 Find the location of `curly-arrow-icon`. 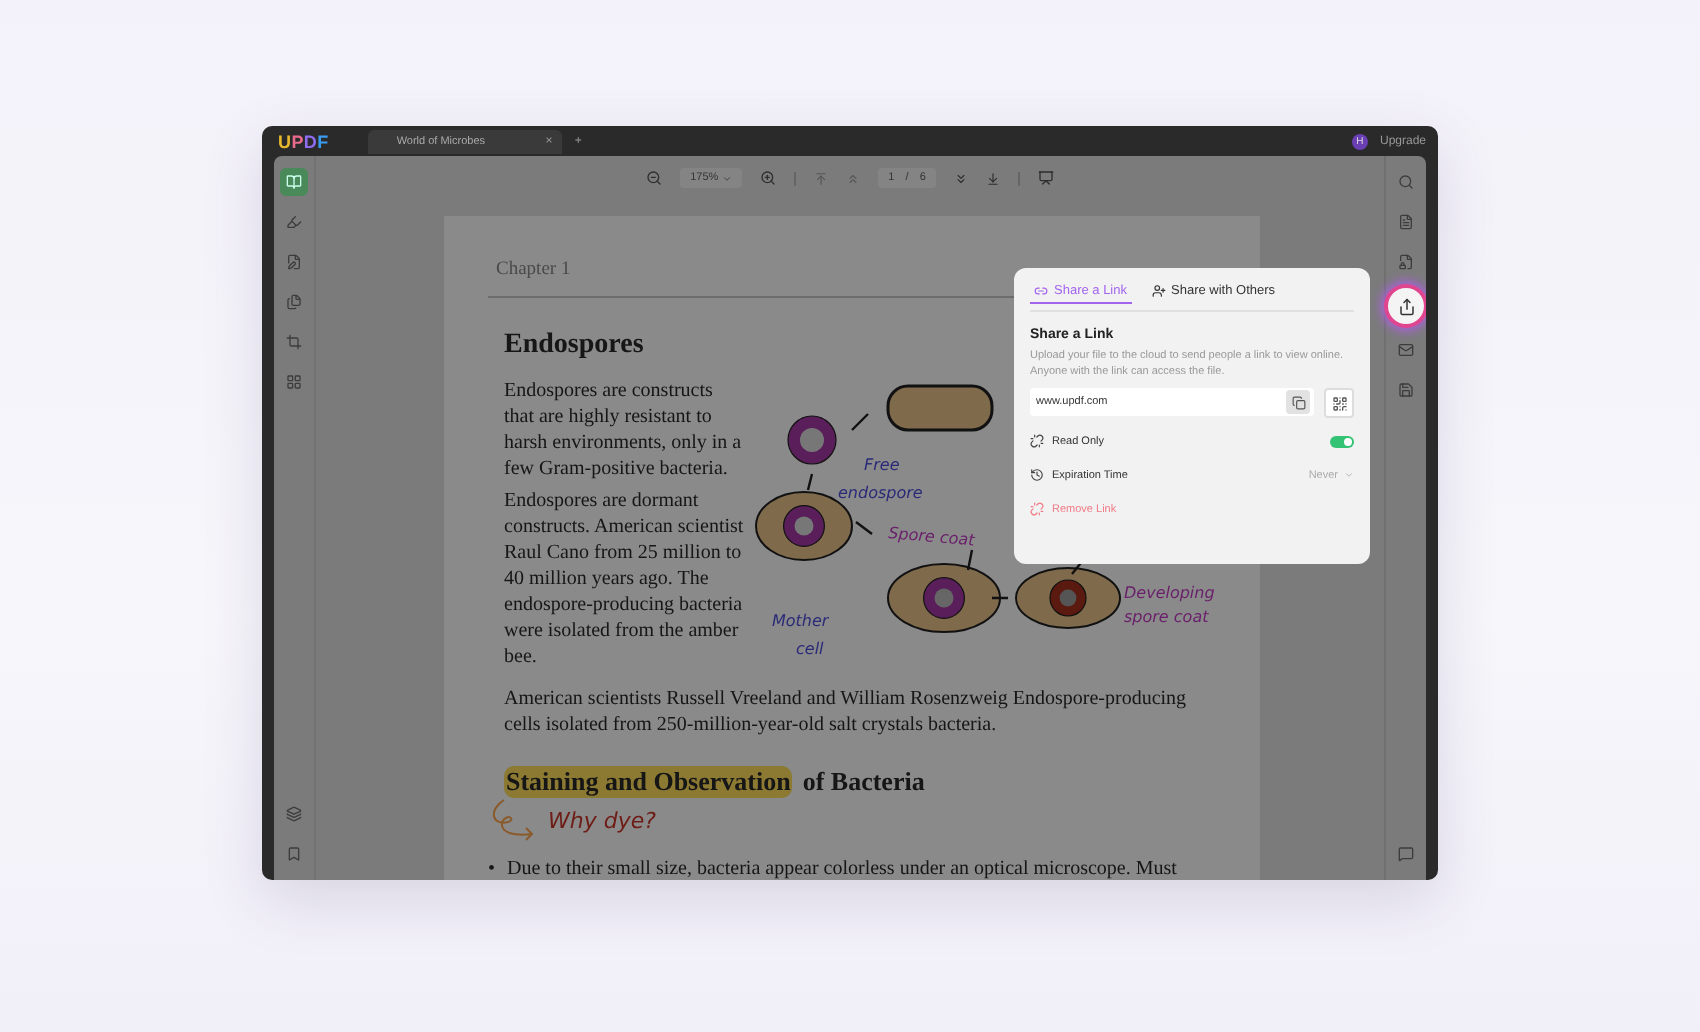

curly-arrow-icon is located at coordinates (512, 820).